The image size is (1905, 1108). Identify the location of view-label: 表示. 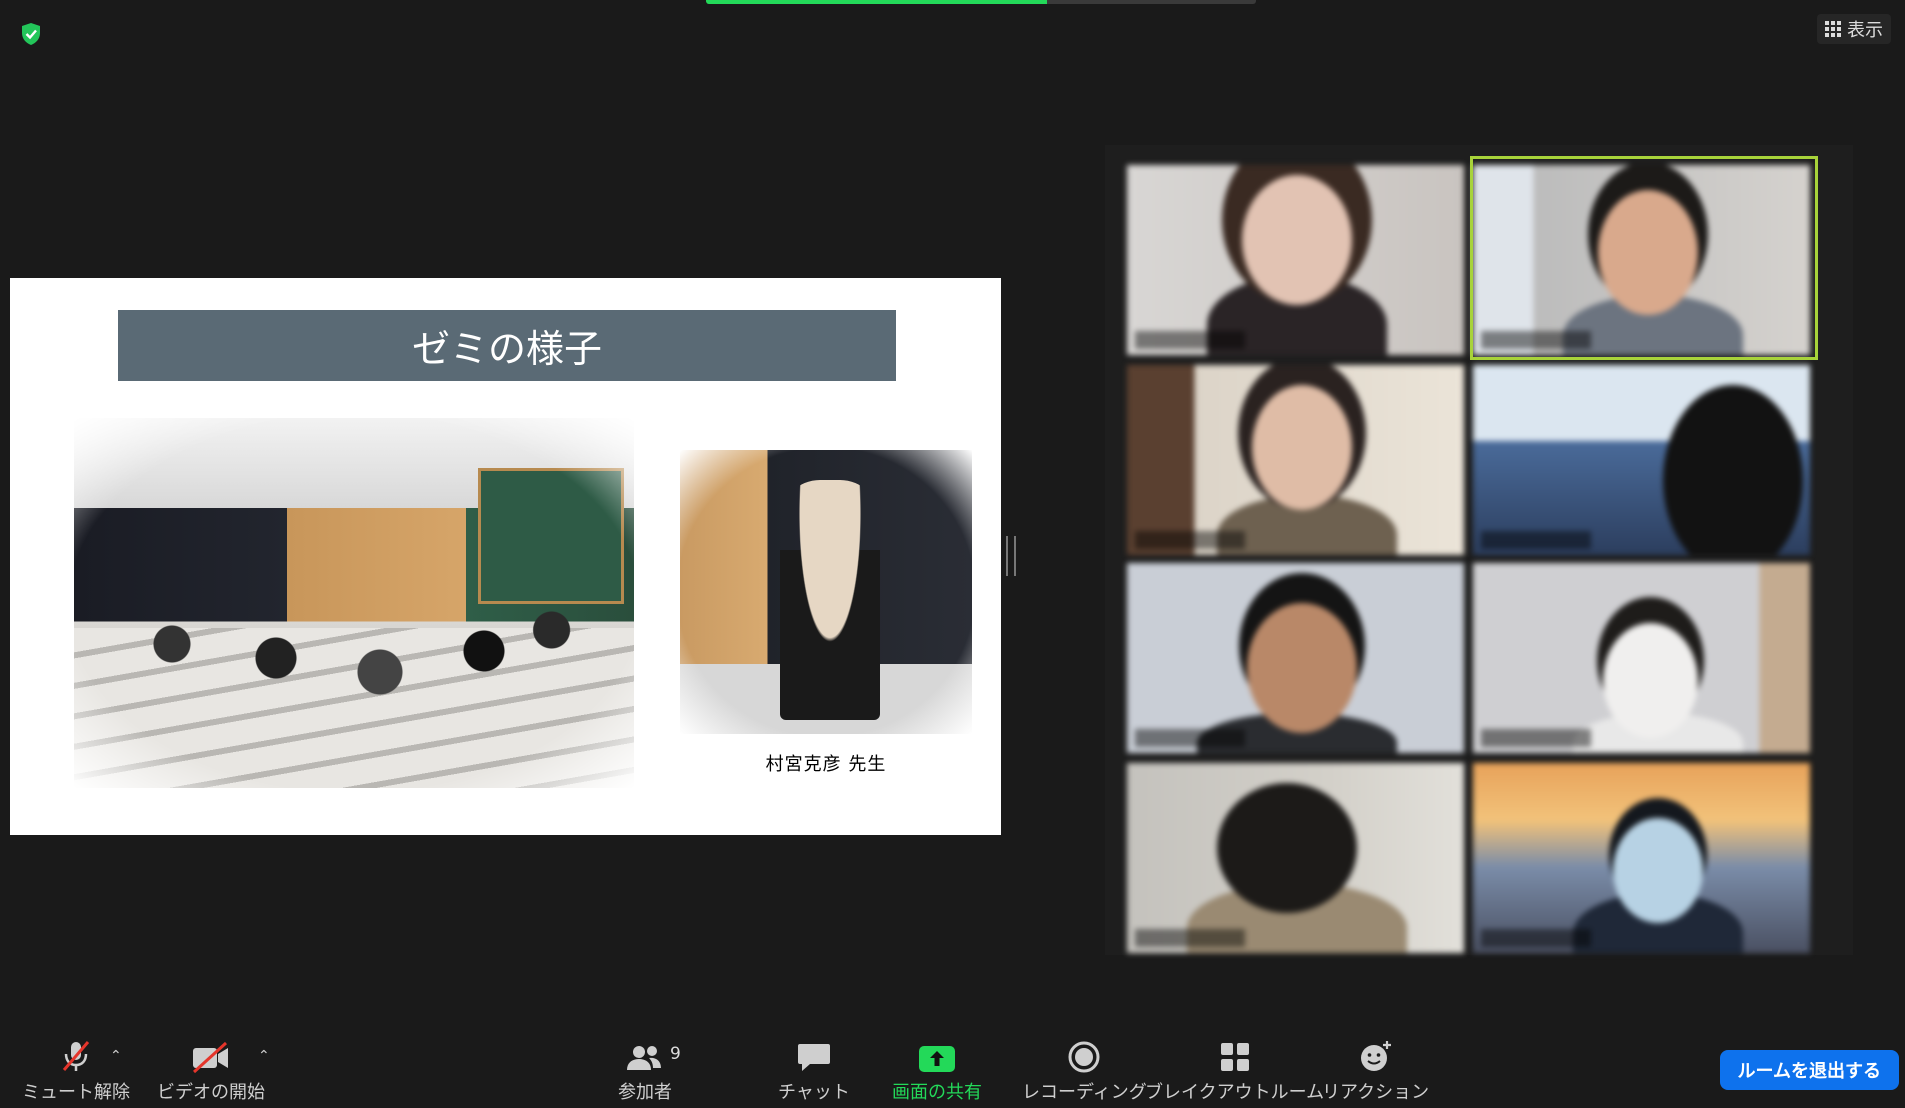
(1865, 30).